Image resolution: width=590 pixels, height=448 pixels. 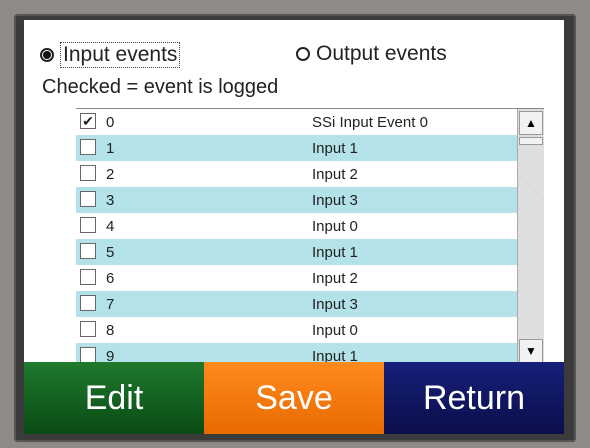 I want to click on event-name: SSi Input Event 0, so click(x=370, y=122).